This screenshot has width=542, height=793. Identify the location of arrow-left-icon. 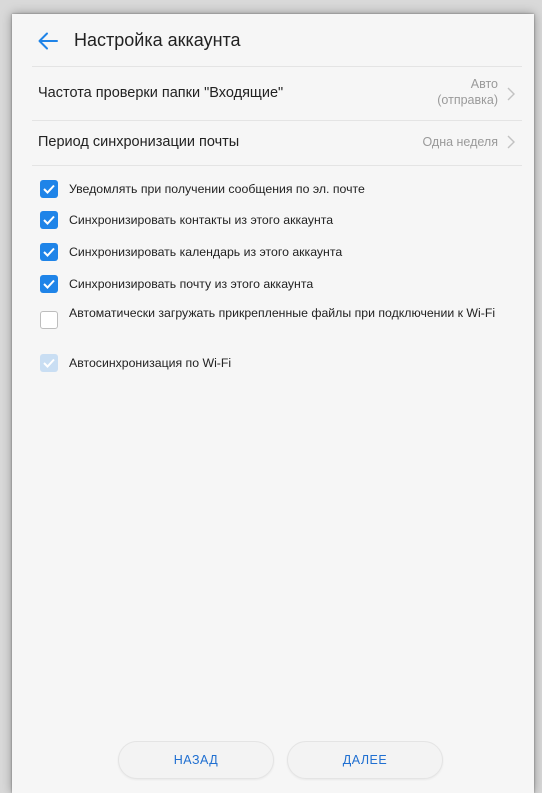
(48, 41).